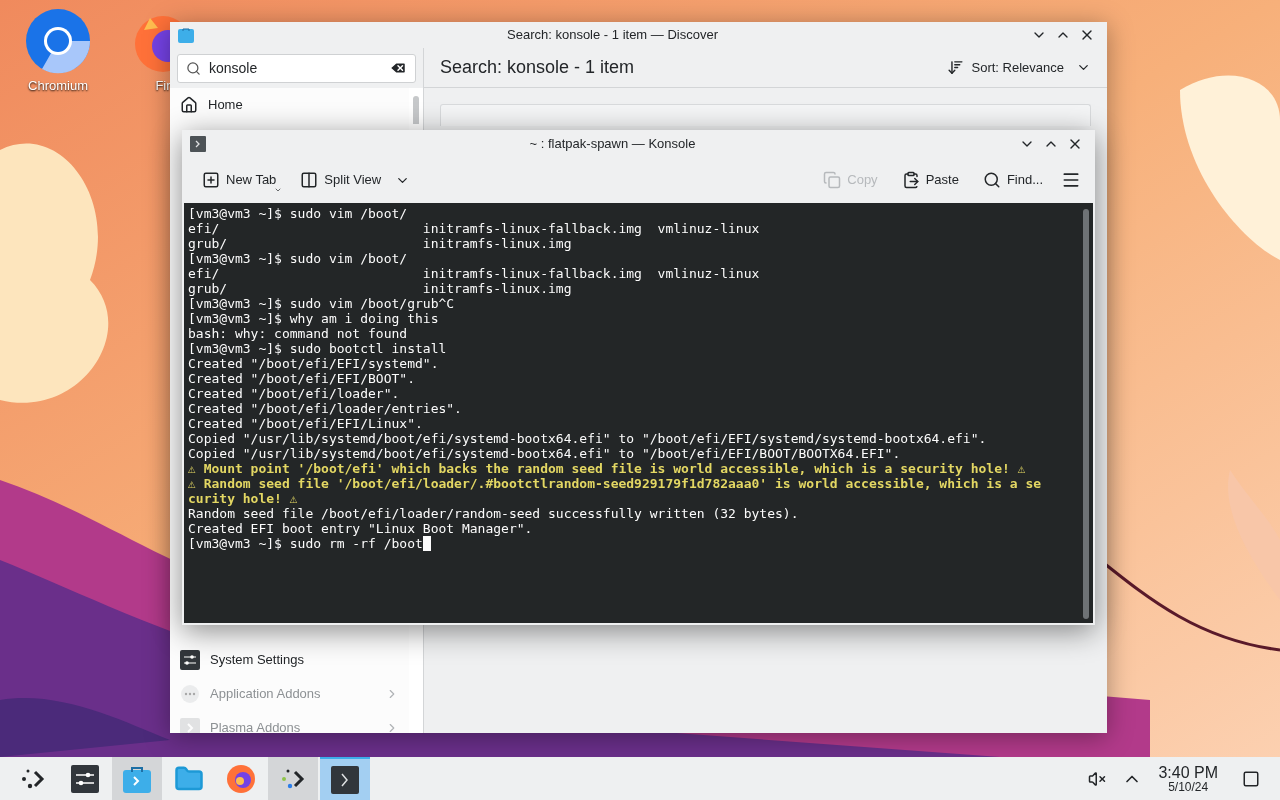 The height and width of the screenshot is (800, 1280). Describe the element at coordinates (321, 303) in the screenshot. I see `terminal-line: [vm3@vm3 ~]$ sudo vim /boot/grub^C` at that location.